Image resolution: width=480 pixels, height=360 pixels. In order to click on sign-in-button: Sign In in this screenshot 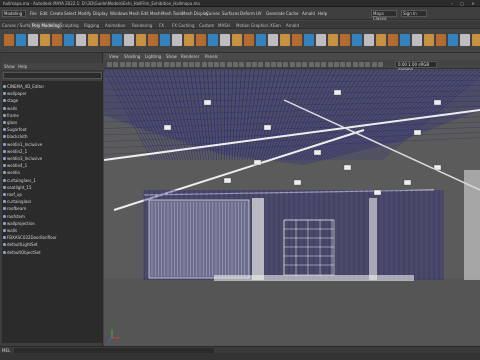, I will do `click(414, 13)`.